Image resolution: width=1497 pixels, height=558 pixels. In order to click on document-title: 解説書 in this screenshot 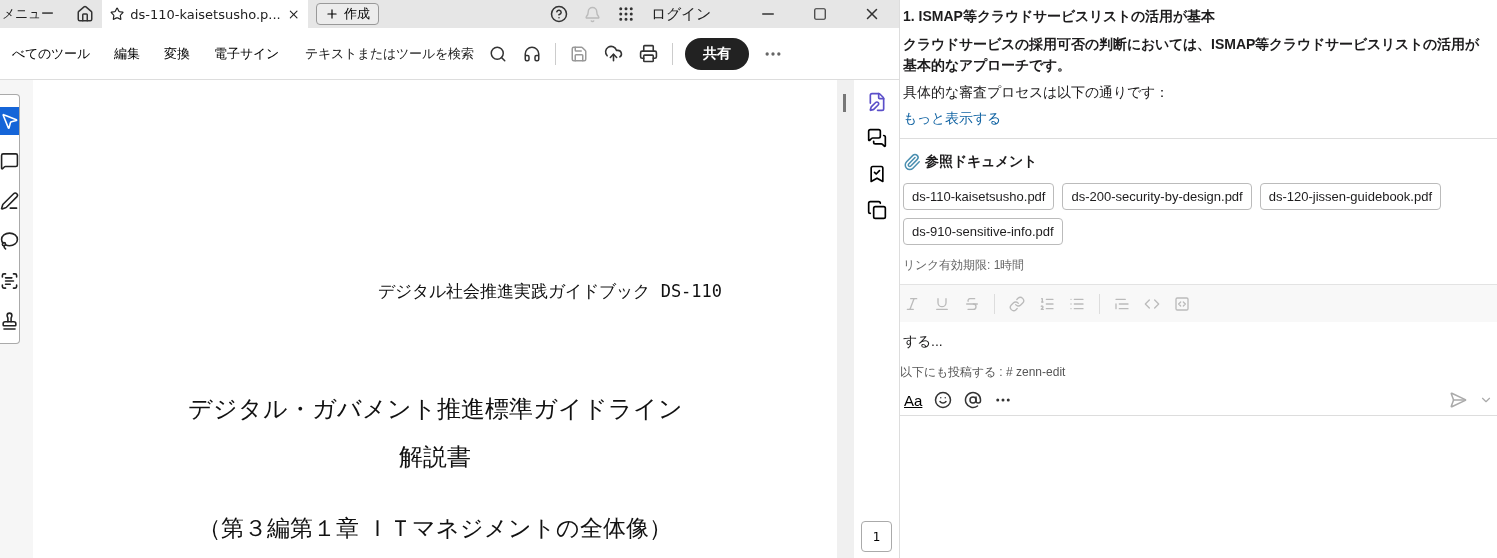, I will do `click(435, 457)`.